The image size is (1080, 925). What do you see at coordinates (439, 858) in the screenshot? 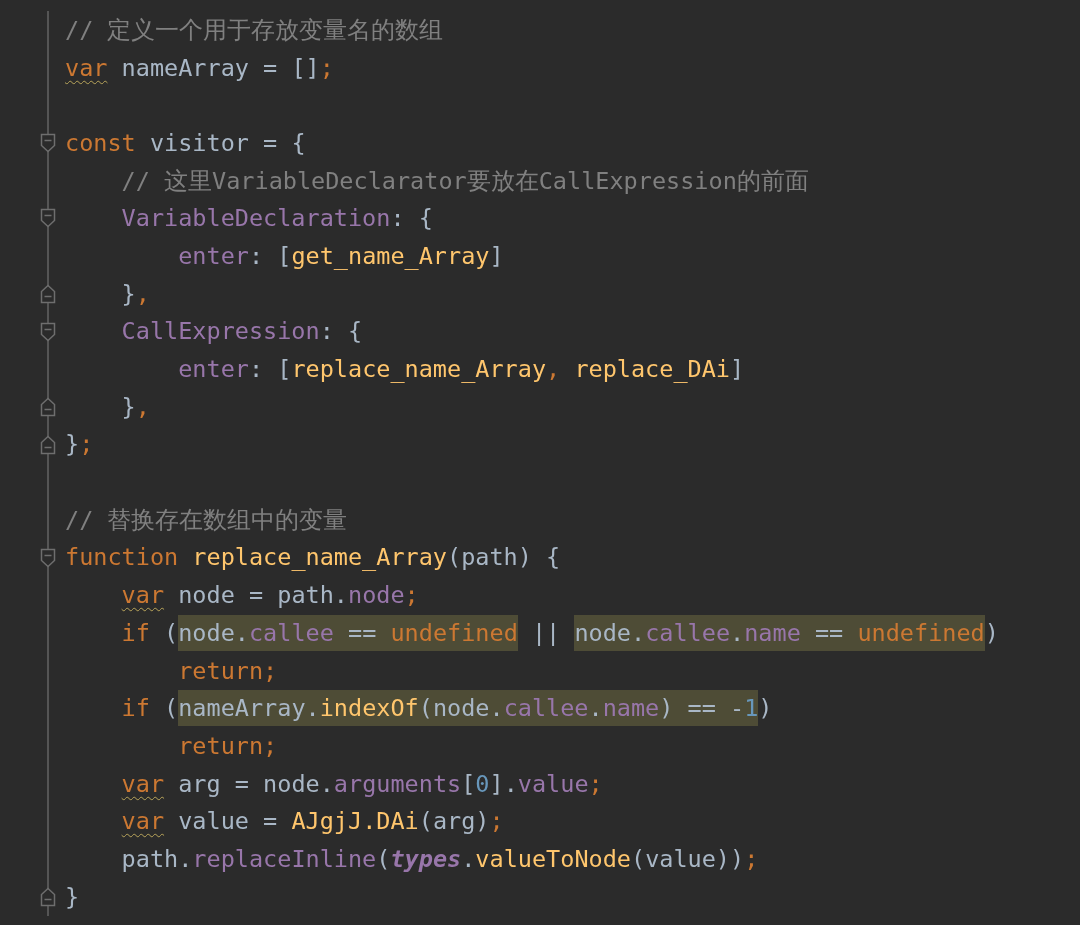
I see `code-line: path.replaceInline(types.valueToNode(value));` at bounding box center [439, 858].